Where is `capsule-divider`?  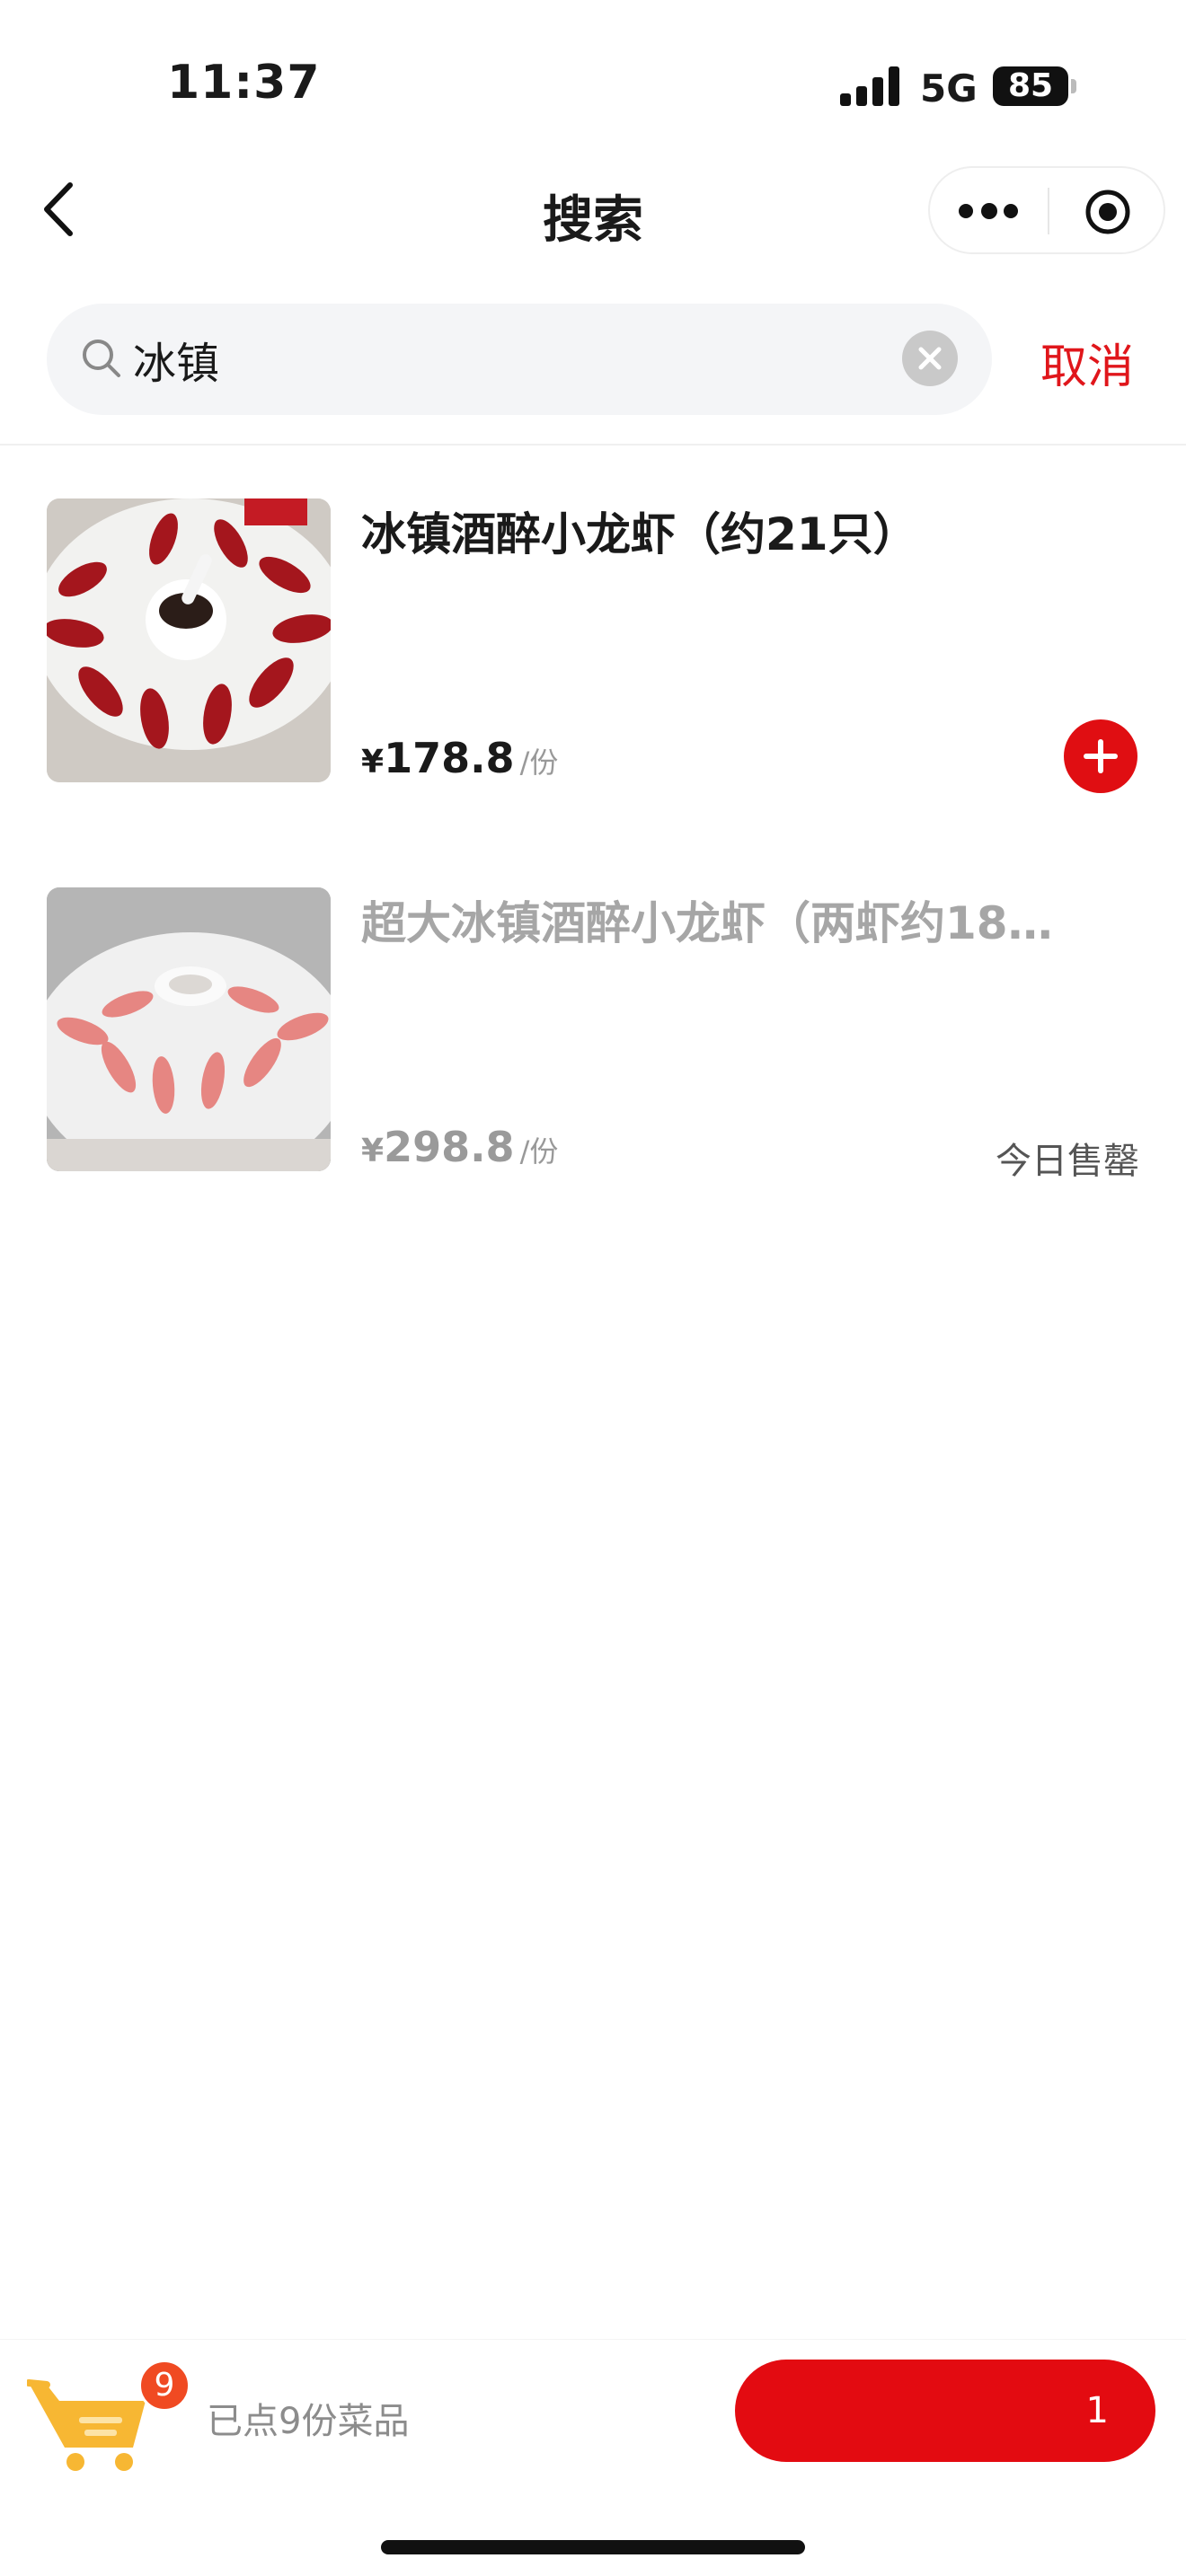
capsule-divider is located at coordinates (1048, 211).